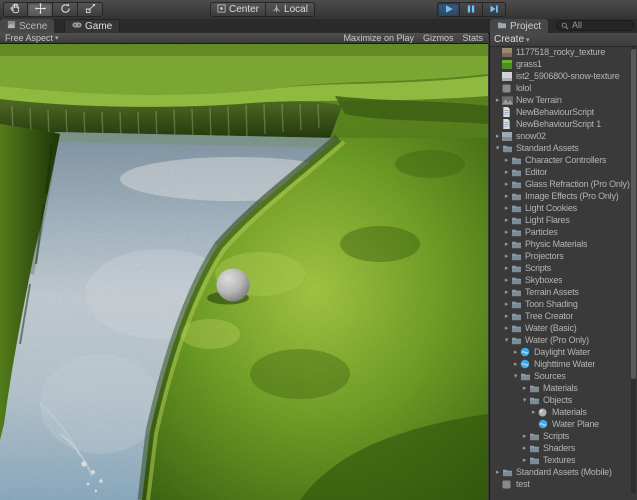 The width and height of the screenshot is (637, 500). What do you see at coordinates (563, 160) in the screenshot?
I see `project-row: ▸ Character Controllers` at bounding box center [563, 160].